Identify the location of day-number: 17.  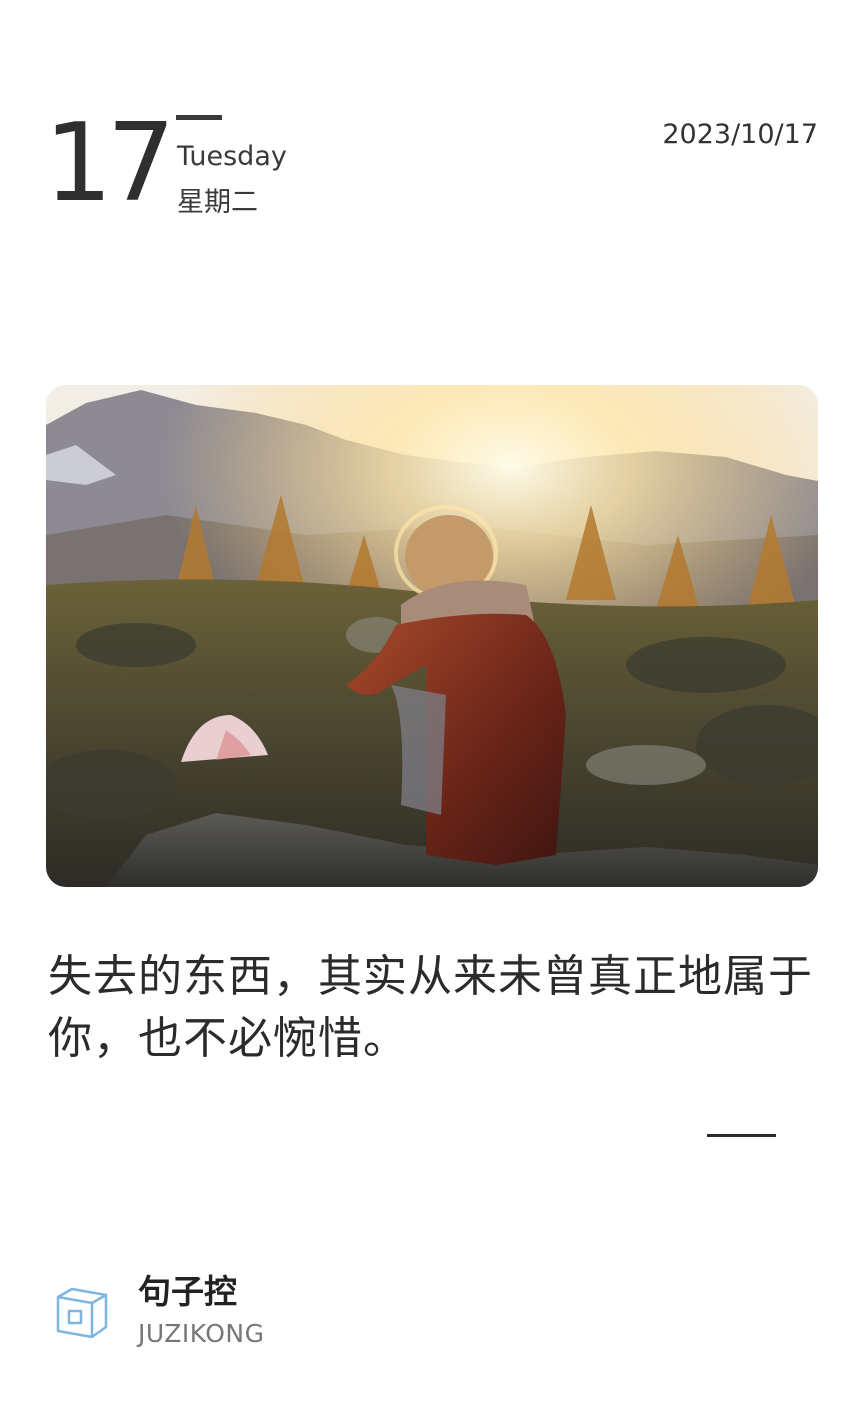
(109, 163).